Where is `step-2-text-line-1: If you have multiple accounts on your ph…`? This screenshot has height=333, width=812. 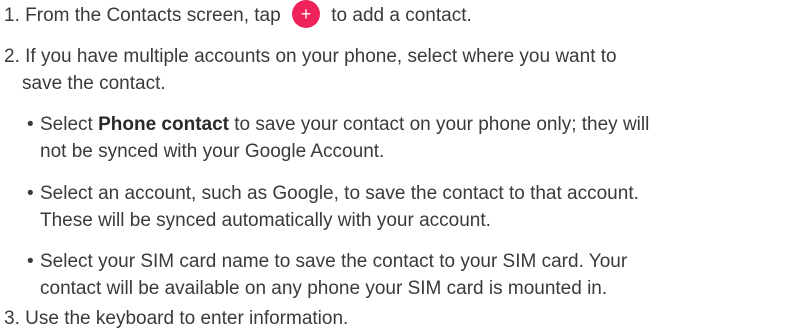 step-2-text-line-1: If you have multiple accounts on your ph… is located at coordinates (321, 56).